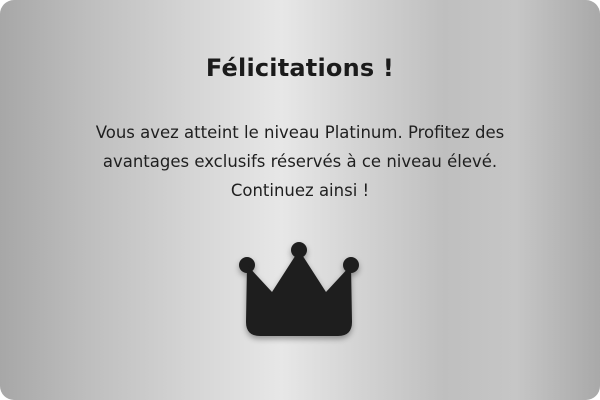 This screenshot has height=400, width=600. I want to click on congratulations-title: Félicitations !, so click(300, 68).